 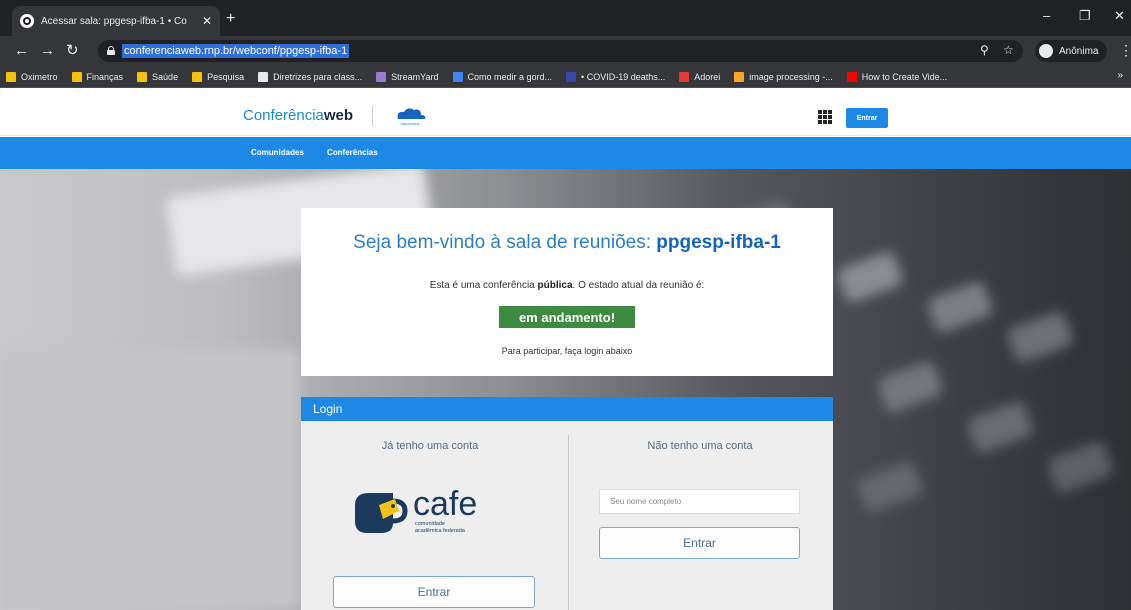 I want to click on profile-label: Anônima, so click(x=1079, y=51).